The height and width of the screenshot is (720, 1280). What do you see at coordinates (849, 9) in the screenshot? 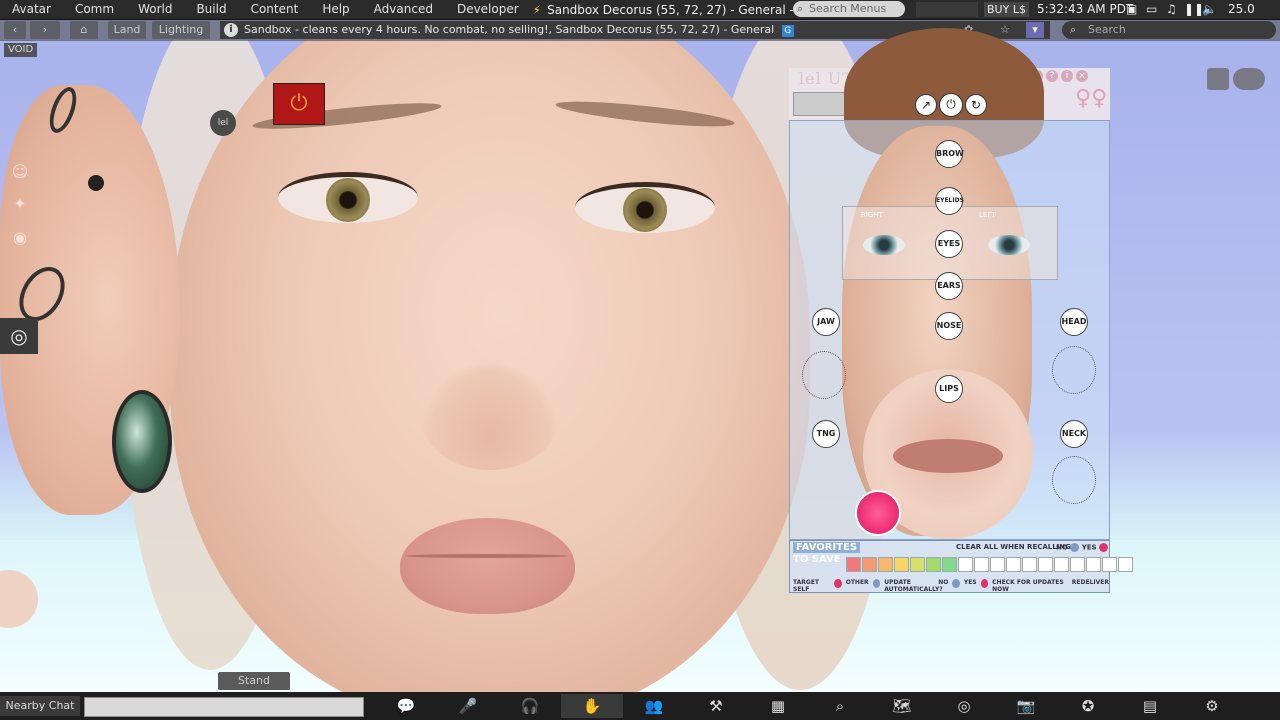
I see `search-menus-input: ⌕ Search Menus` at bounding box center [849, 9].